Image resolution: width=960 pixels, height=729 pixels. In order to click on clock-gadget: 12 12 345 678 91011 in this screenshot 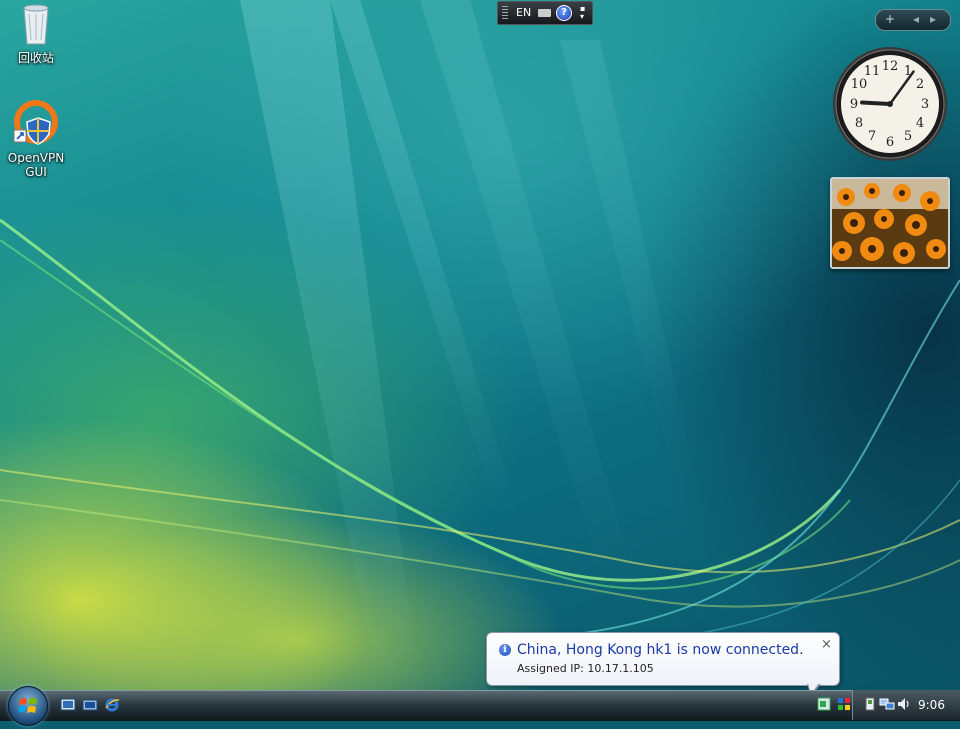, I will do `click(890, 104)`.